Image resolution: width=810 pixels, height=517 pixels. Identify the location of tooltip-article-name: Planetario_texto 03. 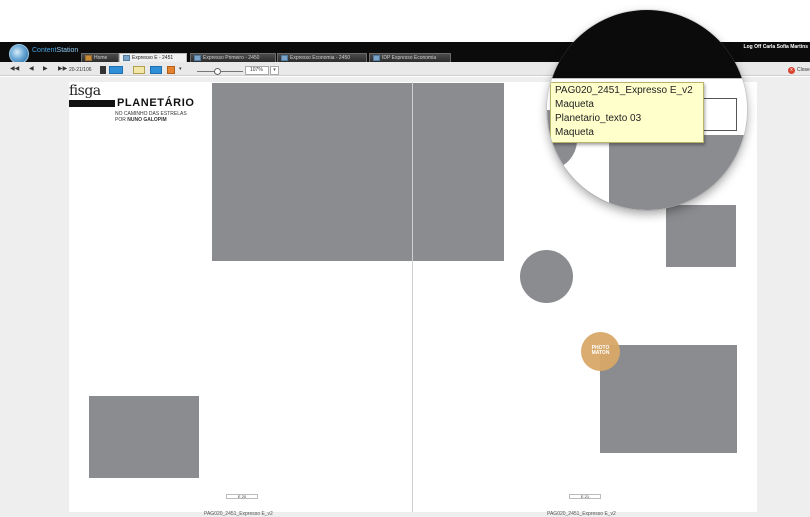
(598, 118).